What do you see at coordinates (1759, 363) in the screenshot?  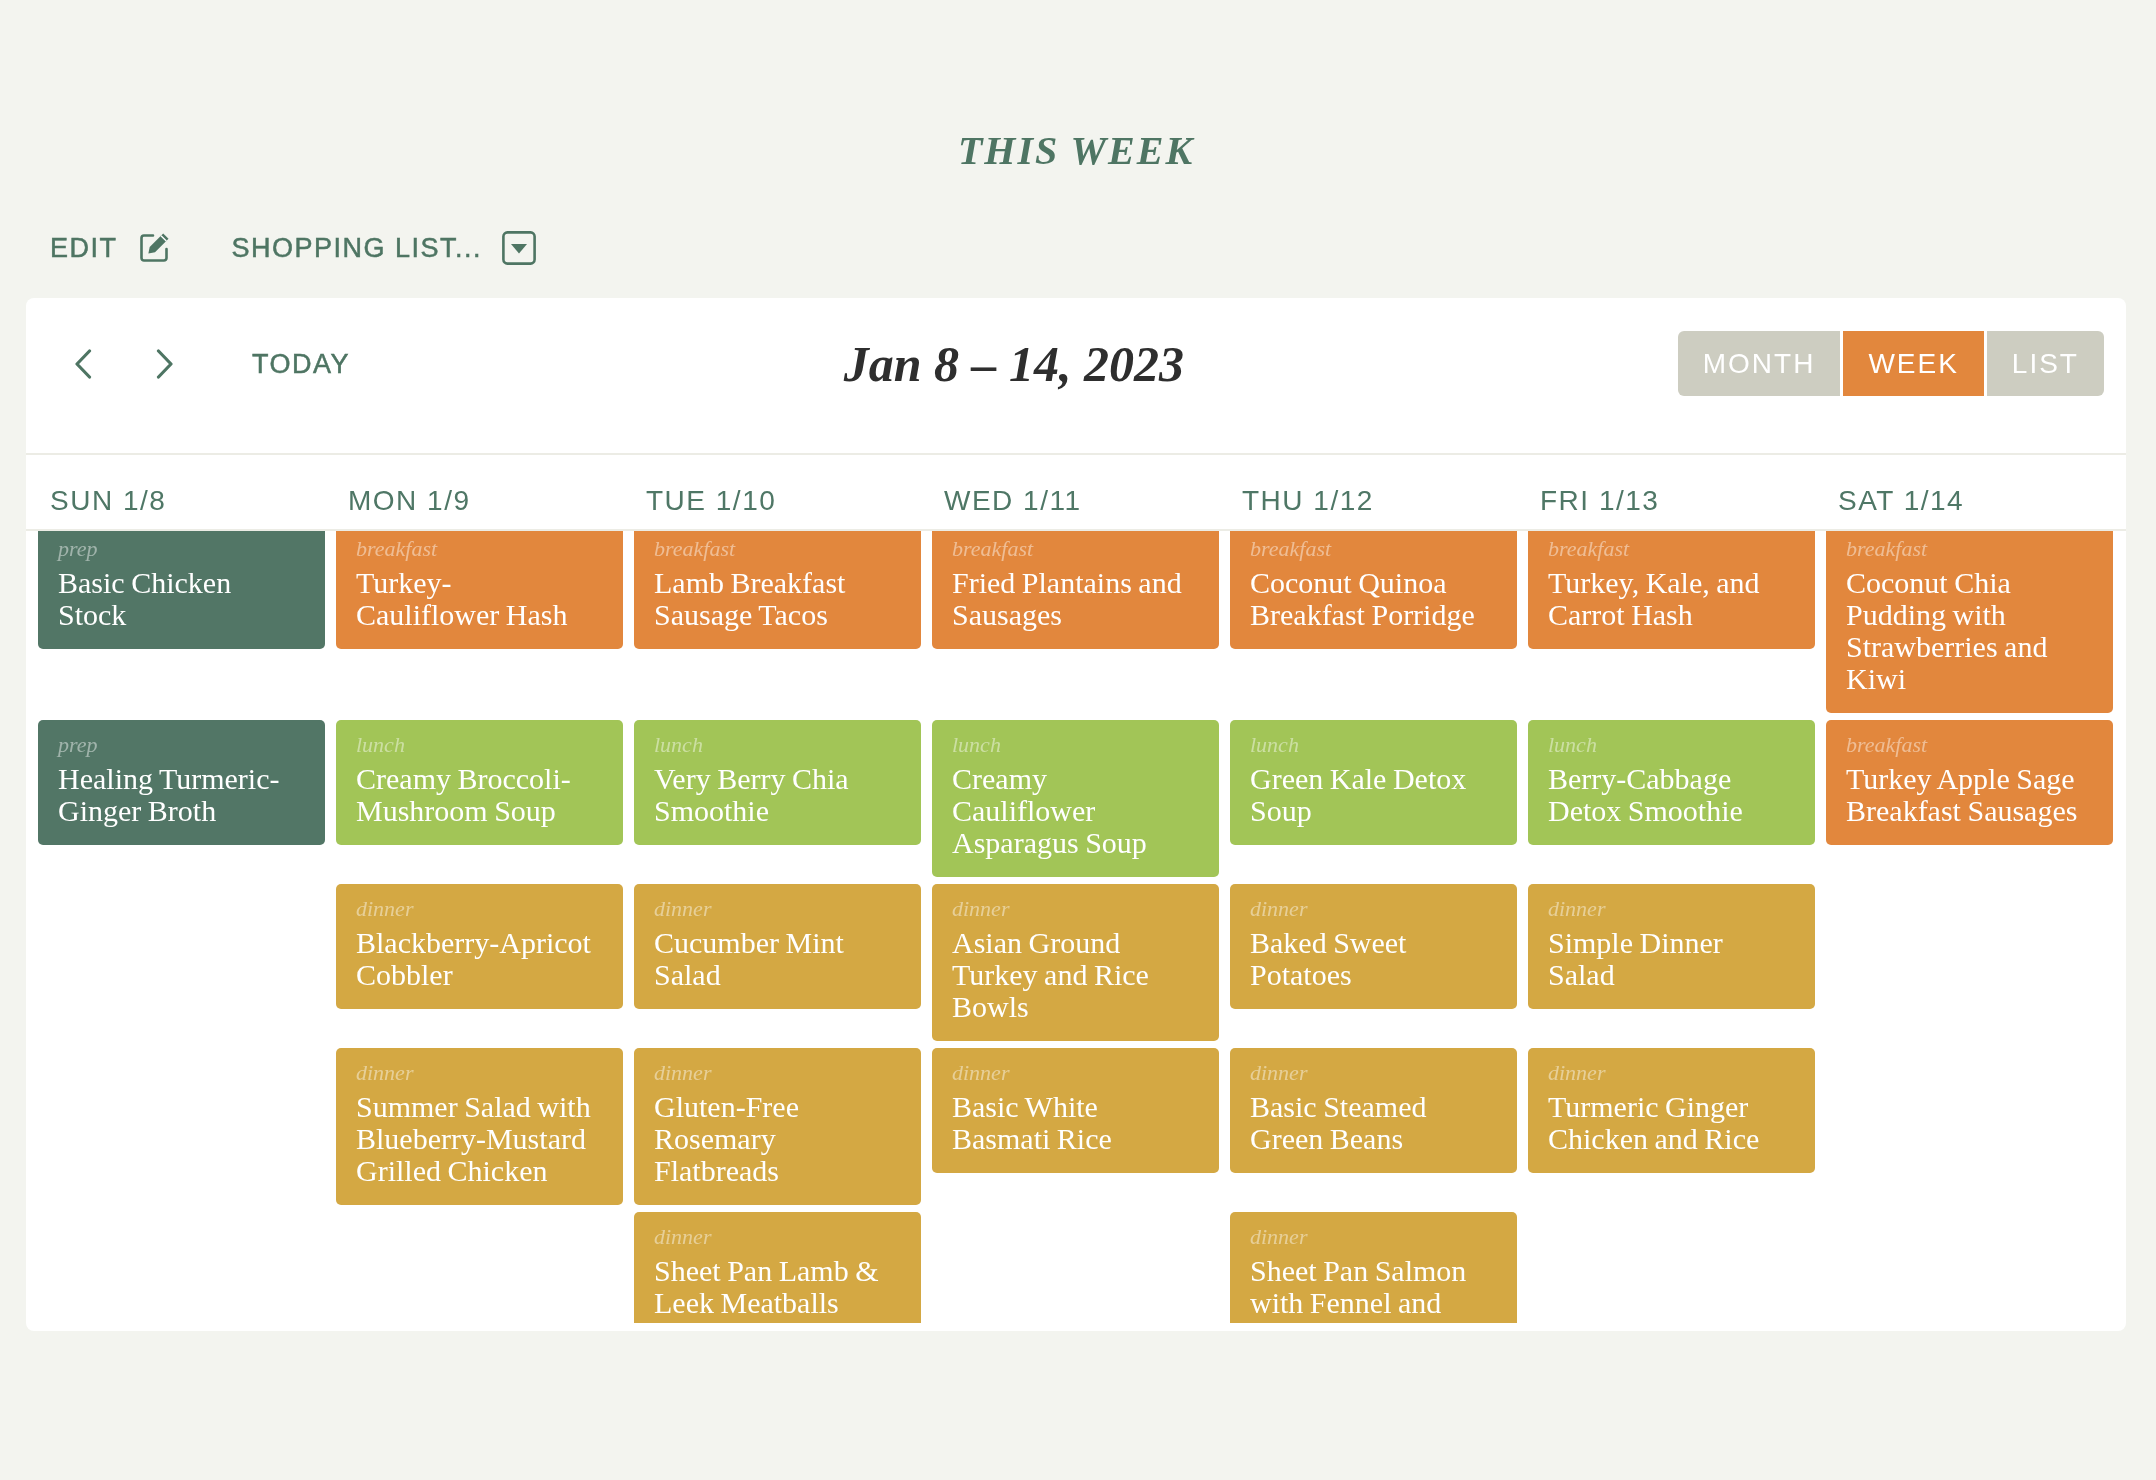 I see `view-tab: MONTH` at bounding box center [1759, 363].